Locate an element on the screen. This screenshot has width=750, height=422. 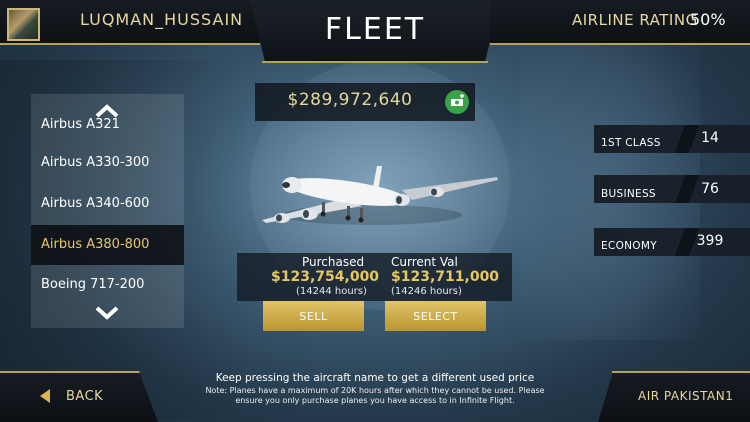
username: LUQMAN_HUSSAIN is located at coordinates (162, 19).